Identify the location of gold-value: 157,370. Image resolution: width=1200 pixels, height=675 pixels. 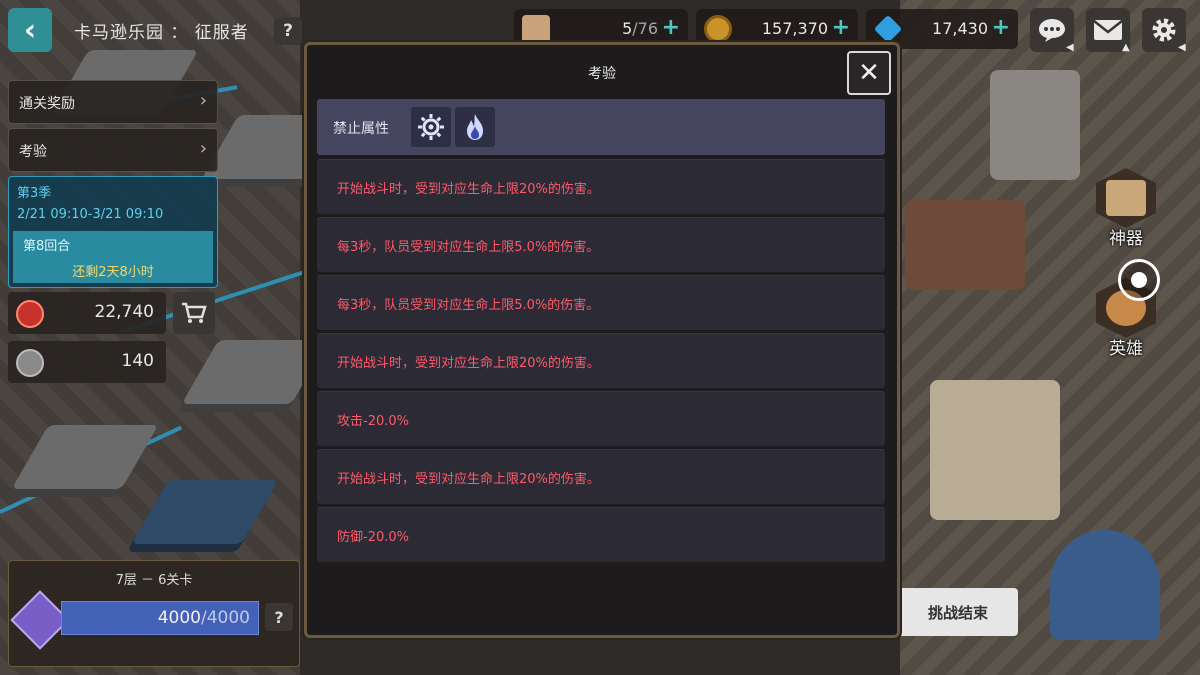
(794, 28).